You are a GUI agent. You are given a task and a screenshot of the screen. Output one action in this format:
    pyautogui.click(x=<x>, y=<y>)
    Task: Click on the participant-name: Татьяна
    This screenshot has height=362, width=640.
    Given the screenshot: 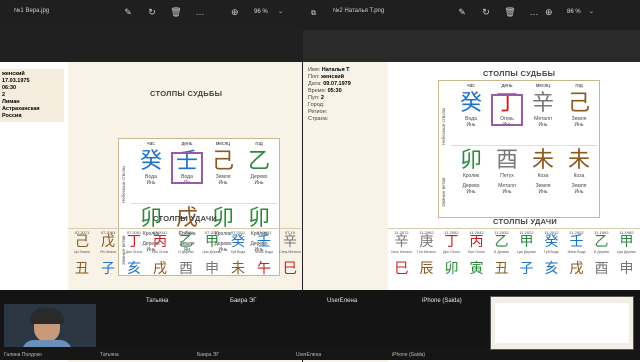 What is the action you would take?
    pyautogui.click(x=157, y=301)
    